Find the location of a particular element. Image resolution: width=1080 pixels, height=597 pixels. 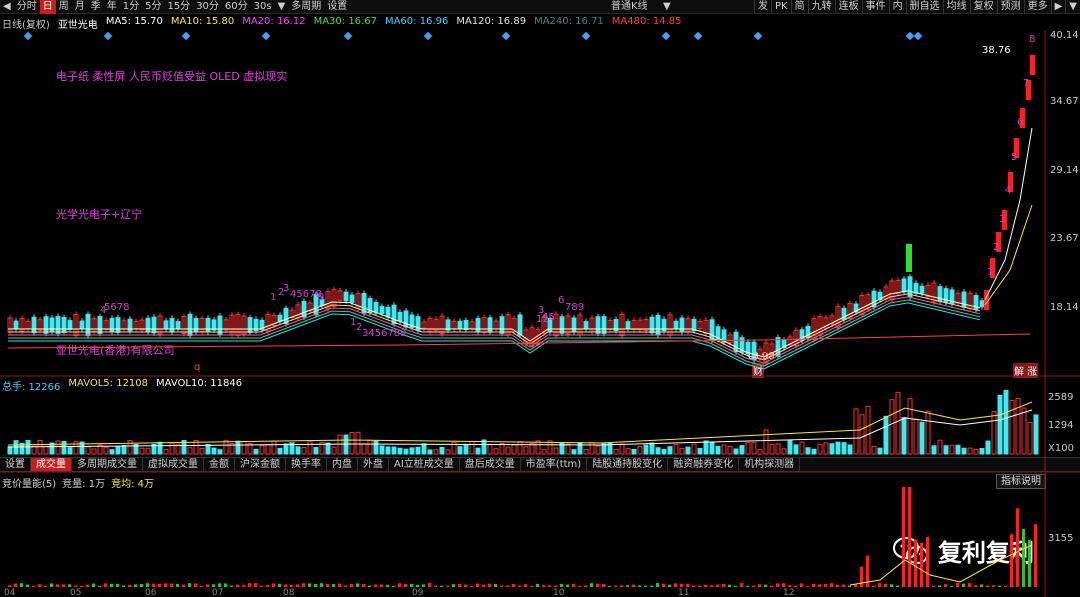

ma60-line is located at coordinates (494, 336).